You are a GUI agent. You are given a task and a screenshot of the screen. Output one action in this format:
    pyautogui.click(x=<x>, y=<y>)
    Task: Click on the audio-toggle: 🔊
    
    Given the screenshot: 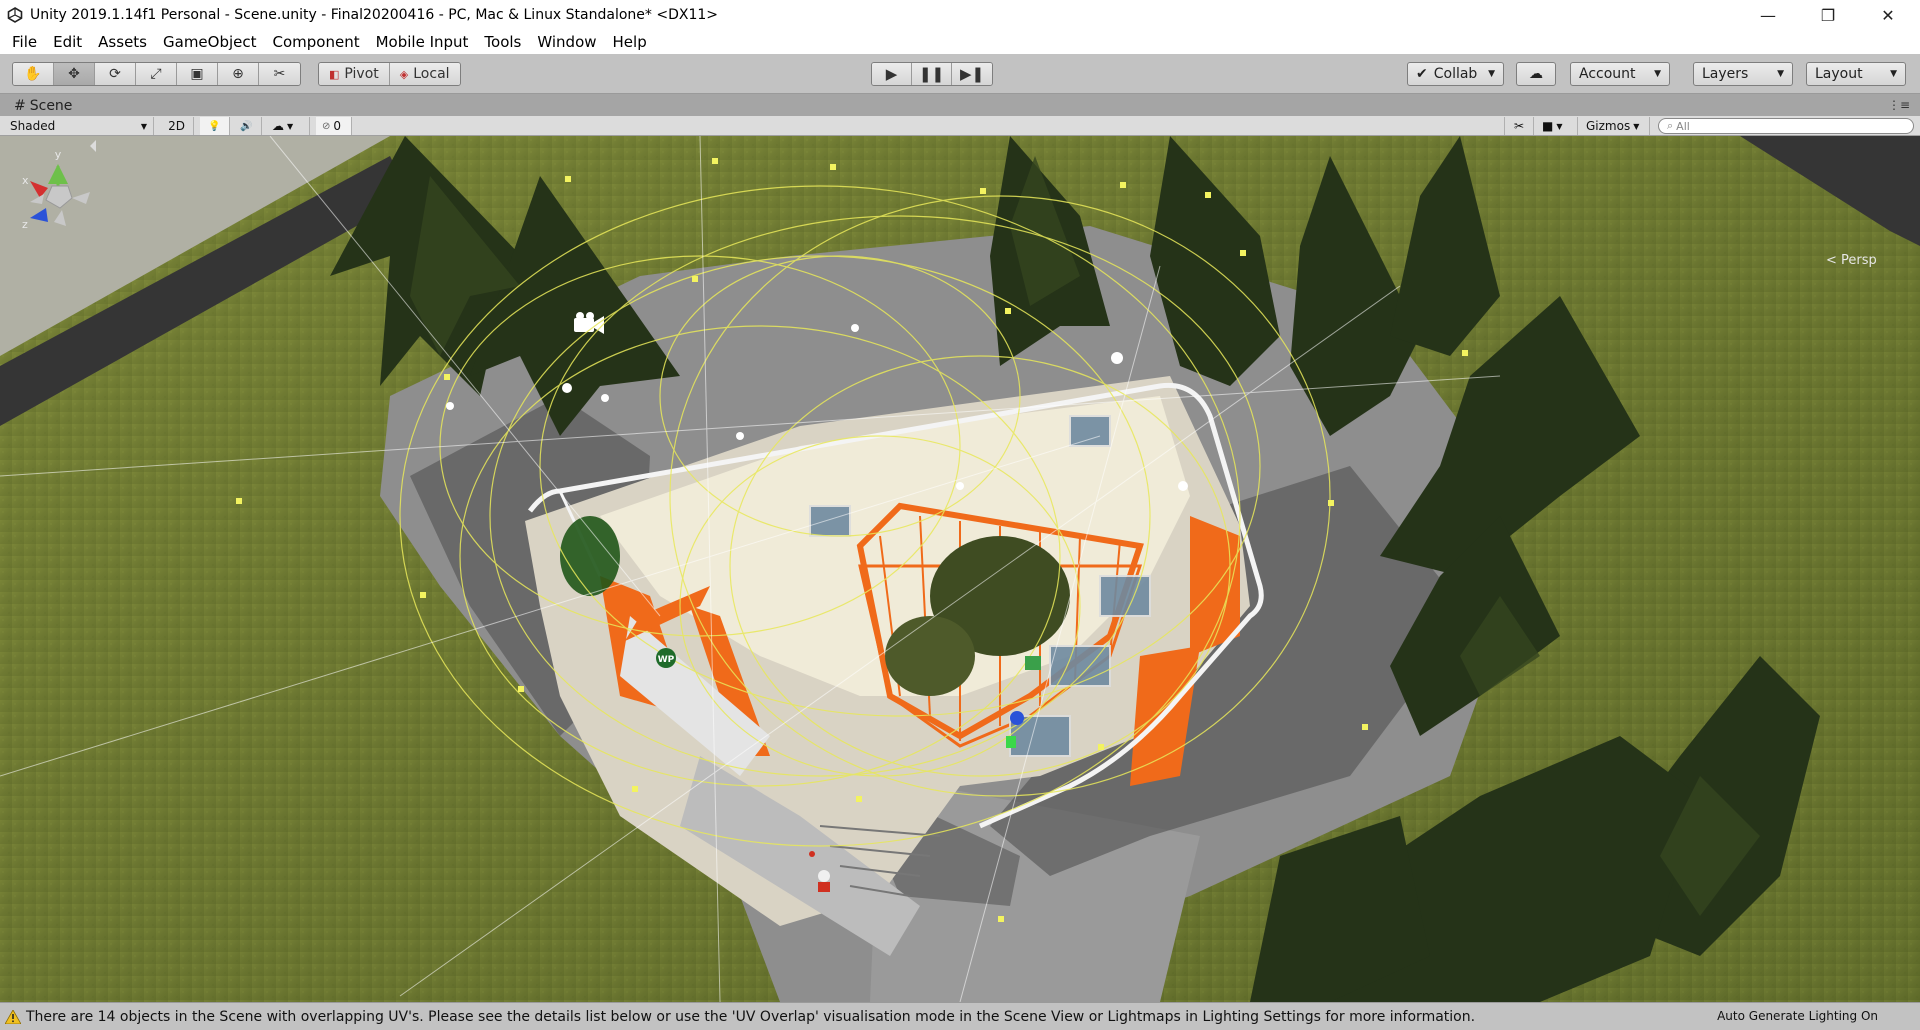 What is the action you would take?
    pyautogui.click(x=247, y=126)
    